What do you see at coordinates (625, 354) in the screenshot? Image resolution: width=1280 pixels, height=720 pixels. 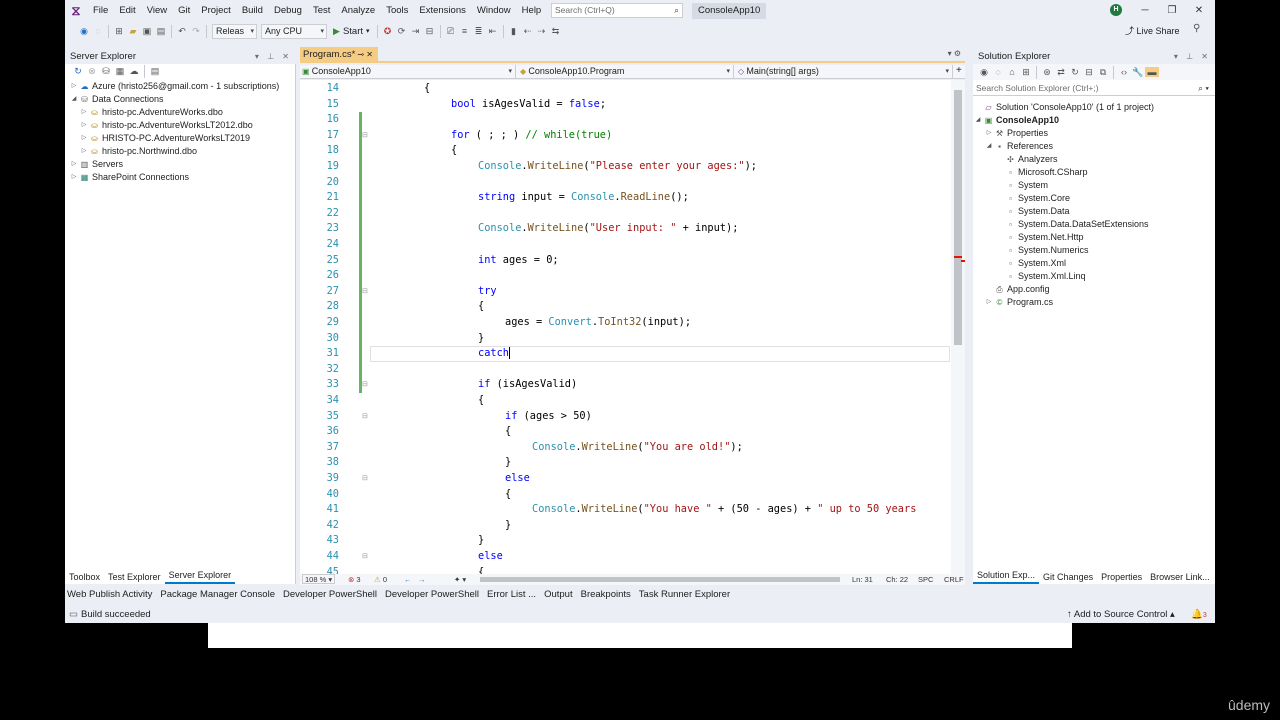 I see `code-line: 31 catch` at bounding box center [625, 354].